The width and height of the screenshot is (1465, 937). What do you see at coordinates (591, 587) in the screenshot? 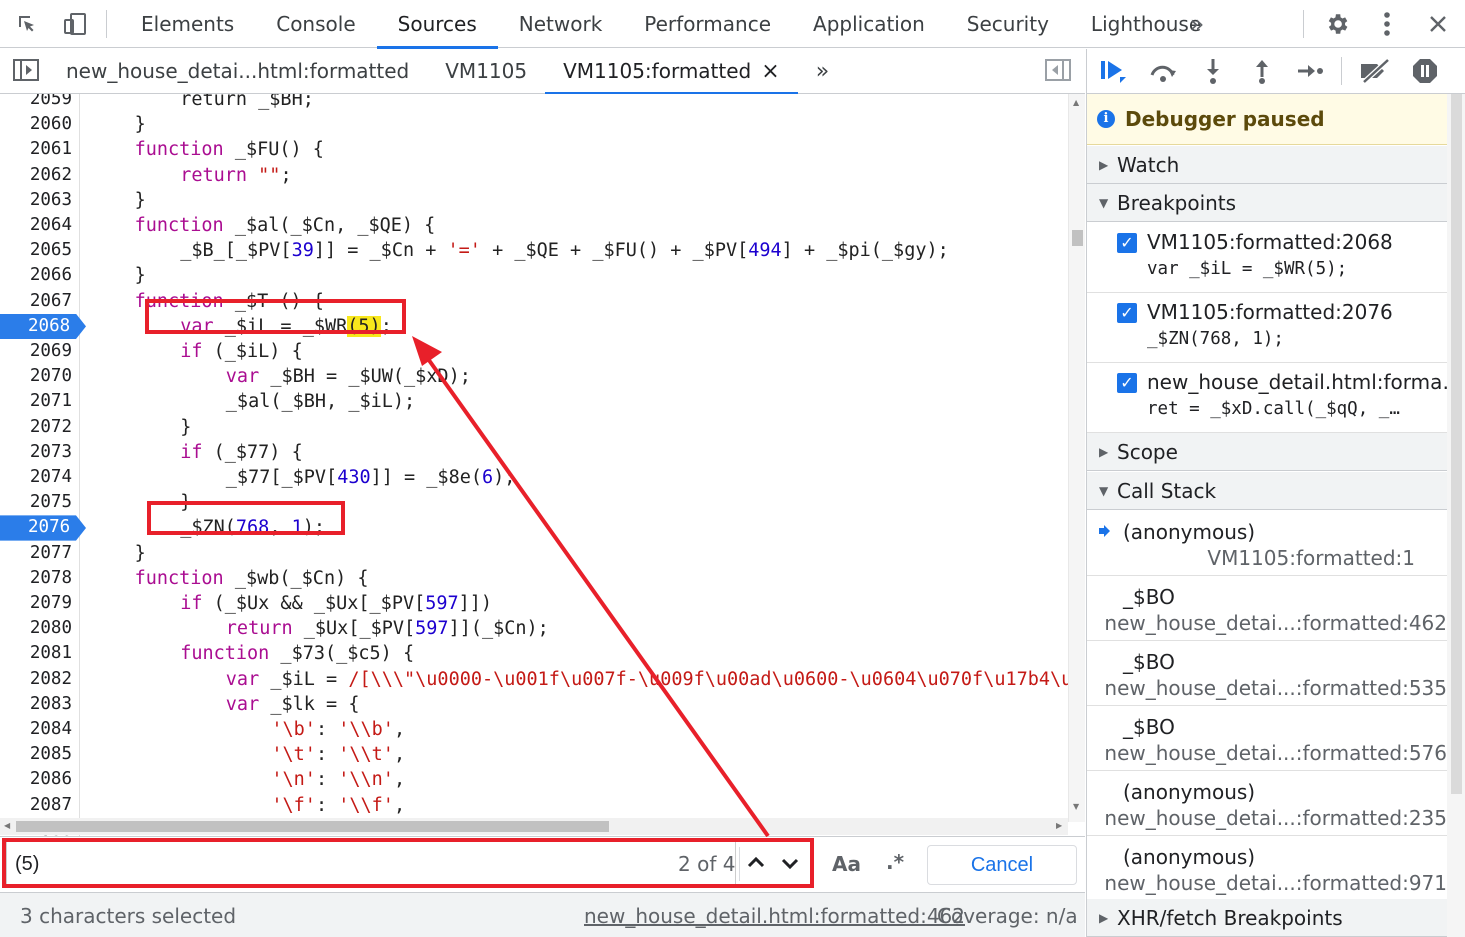
I see `annotation-arrow` at bounding box center [591, 587].